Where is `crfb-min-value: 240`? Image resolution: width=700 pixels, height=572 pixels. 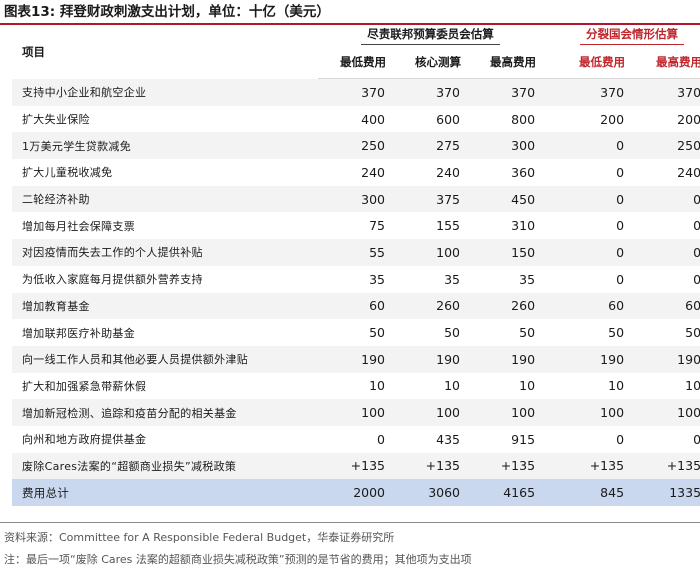 crfb-min-value: 240 is located at coordinates (355, 172).